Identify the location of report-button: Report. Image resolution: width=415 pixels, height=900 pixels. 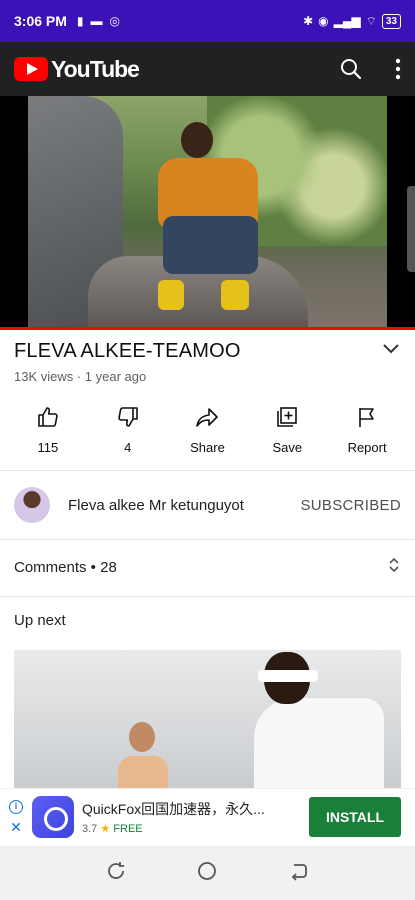
(367, 430).